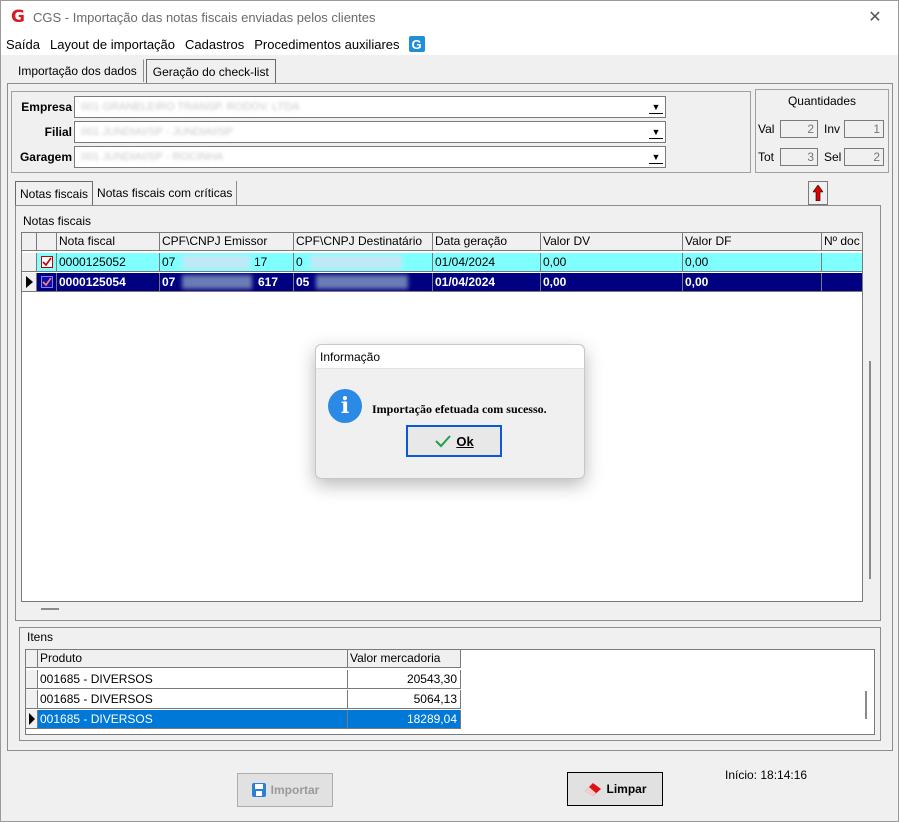 This screenshot has height=822, width=899. Describe the element at coordinates (50, 609) in the screenshot. I see `horizontal-scrollbar` at that location.